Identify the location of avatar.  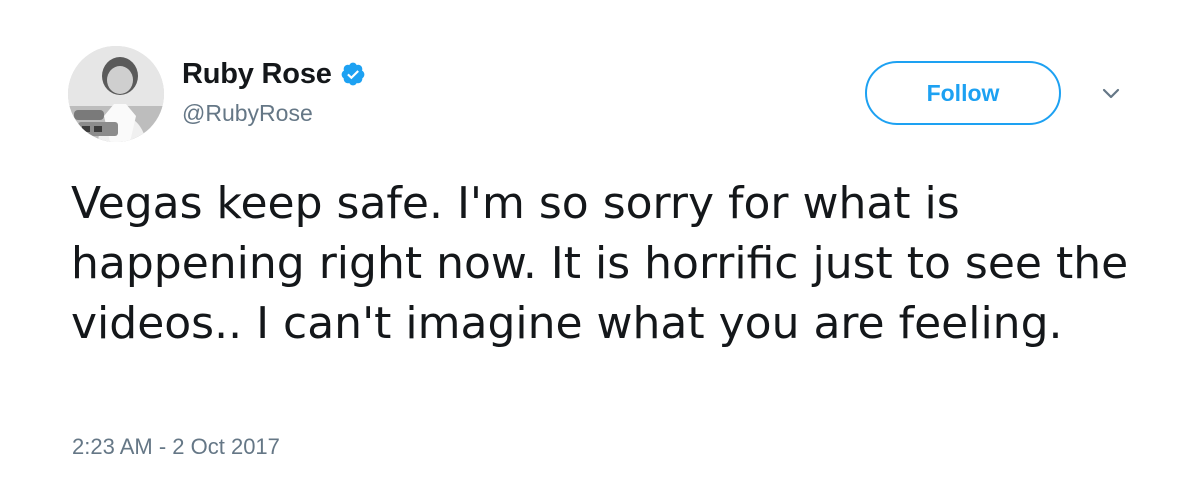
(116, 94).